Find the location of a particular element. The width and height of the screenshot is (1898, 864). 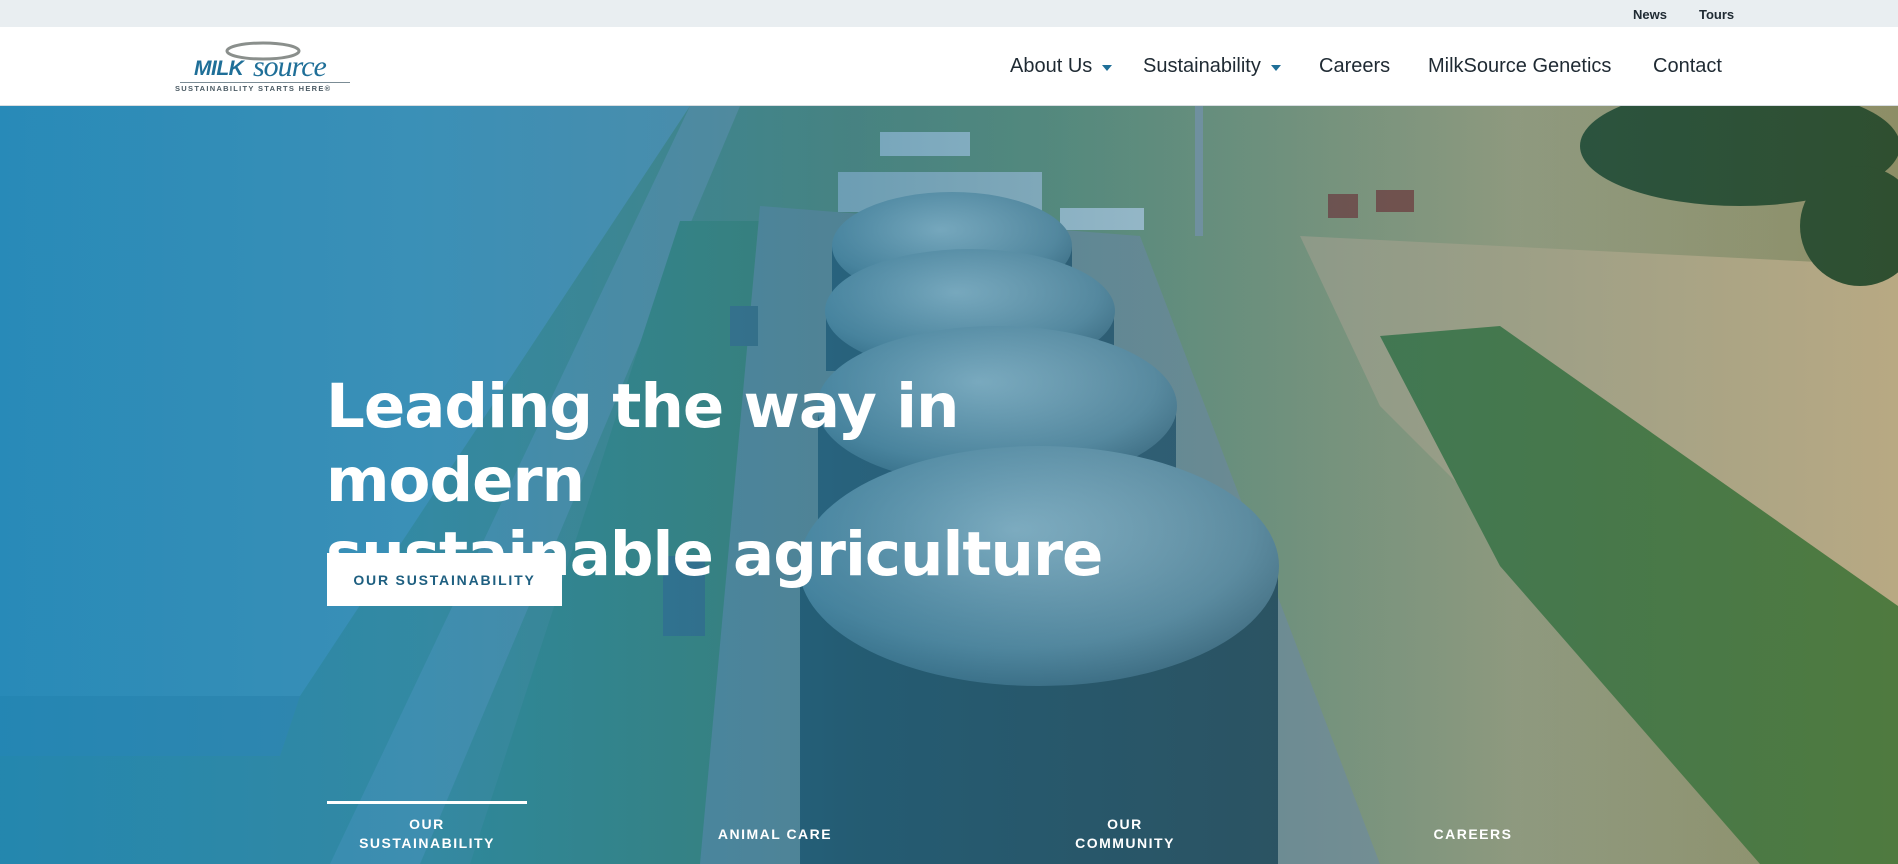

tab-label: OUR COMMUNITY is located at coordinates (1125, 833).